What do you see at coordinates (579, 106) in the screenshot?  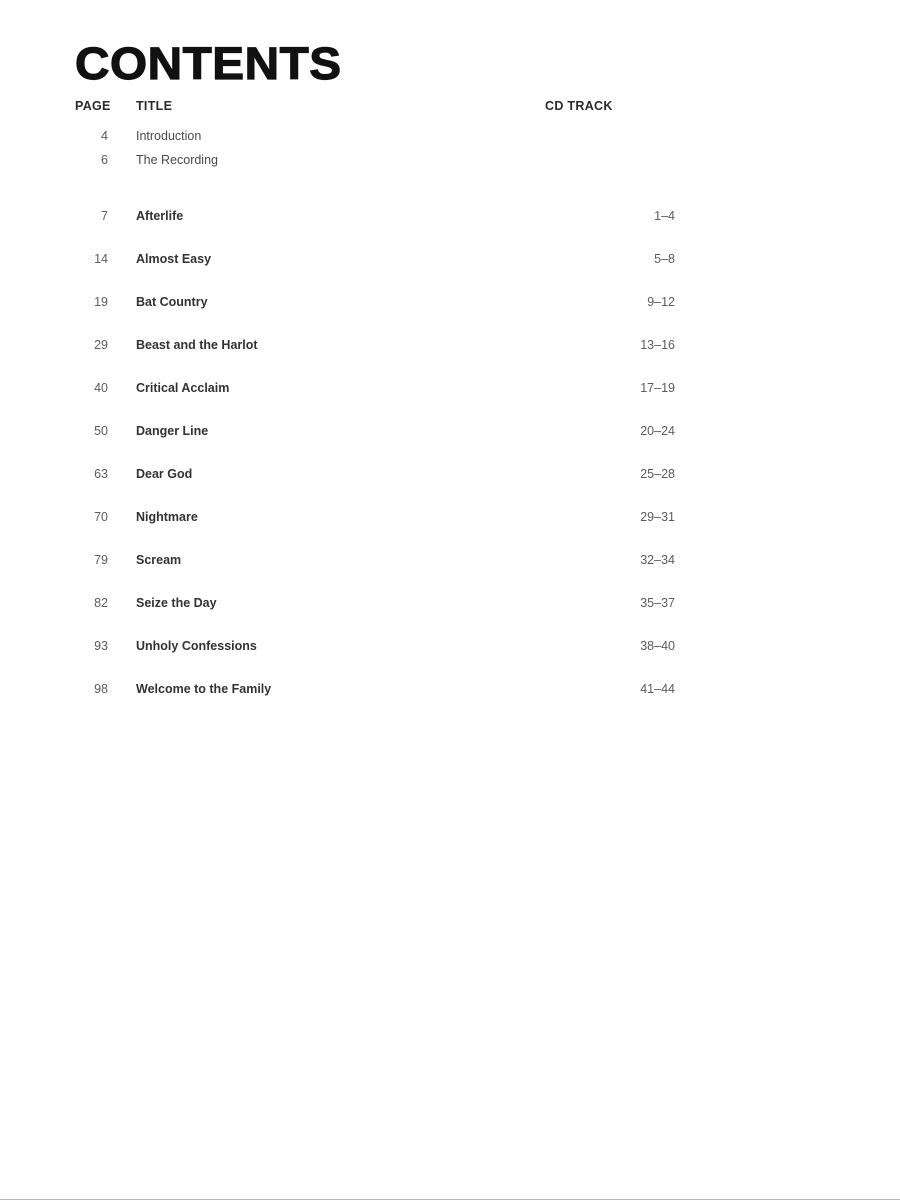 I see `column-header-cd-track: CD TRACK` at bounding box center [579, 106].